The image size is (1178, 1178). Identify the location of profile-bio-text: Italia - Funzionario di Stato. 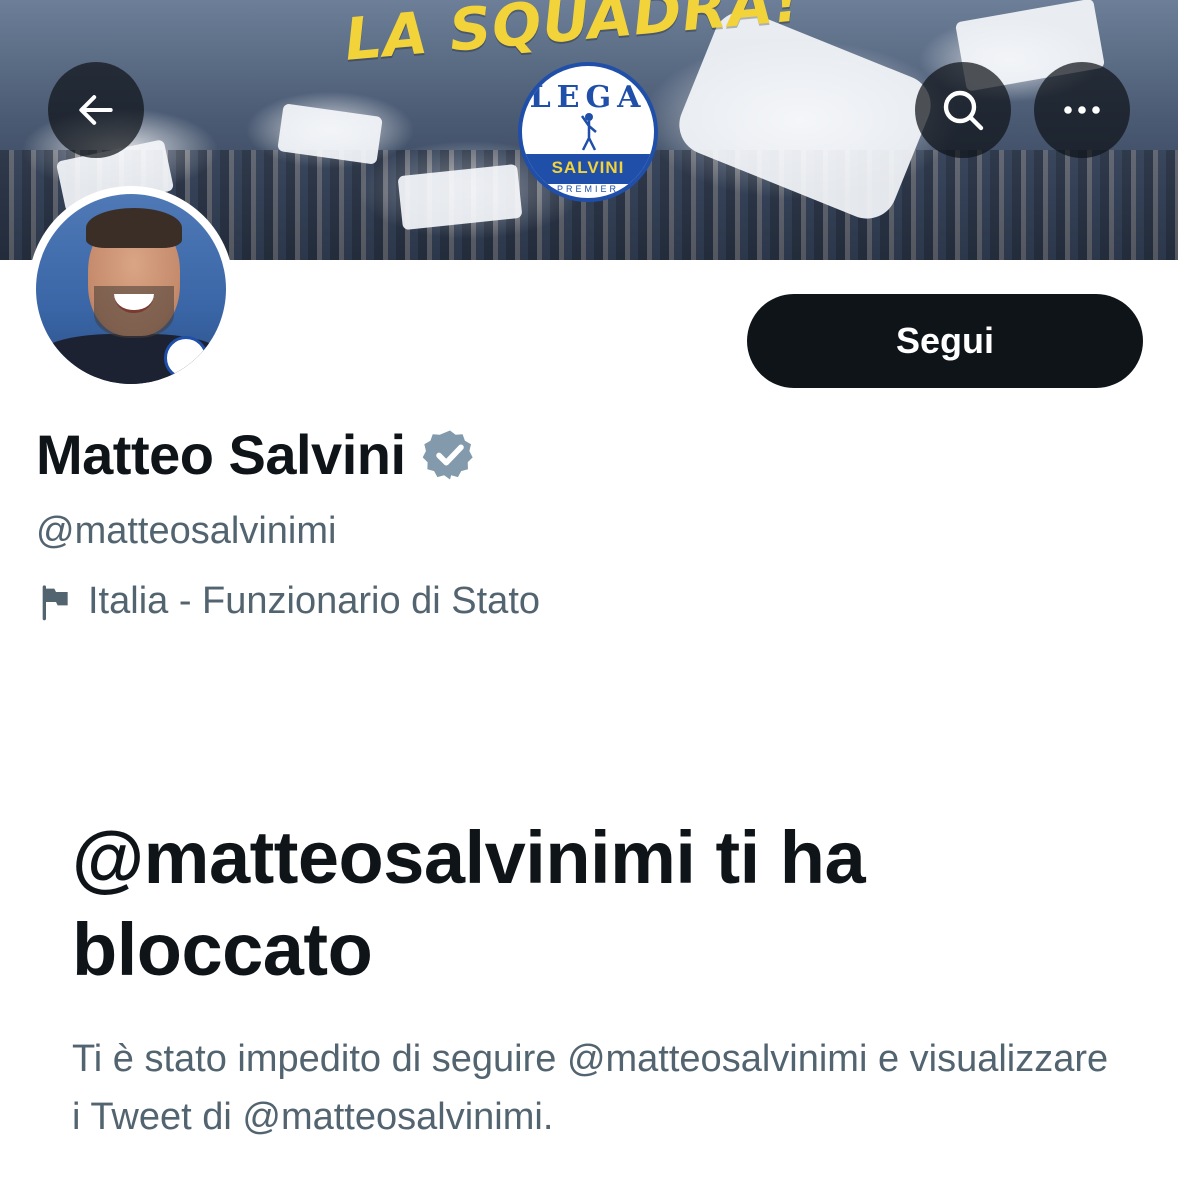
(314, 601).